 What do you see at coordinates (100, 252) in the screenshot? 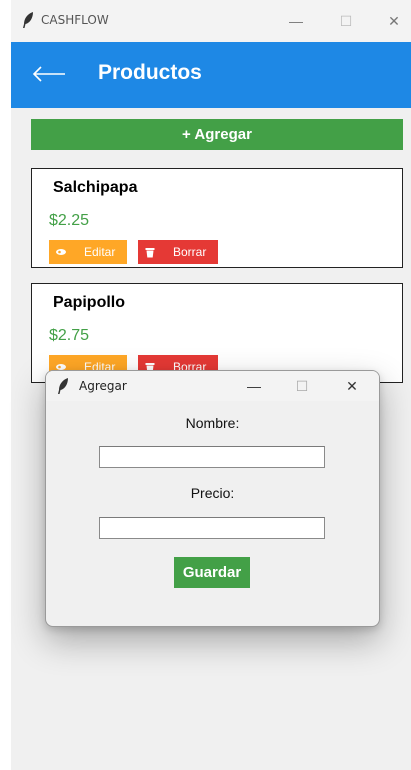
I see `edit-label: Editar` at bounding box center [100, 252].